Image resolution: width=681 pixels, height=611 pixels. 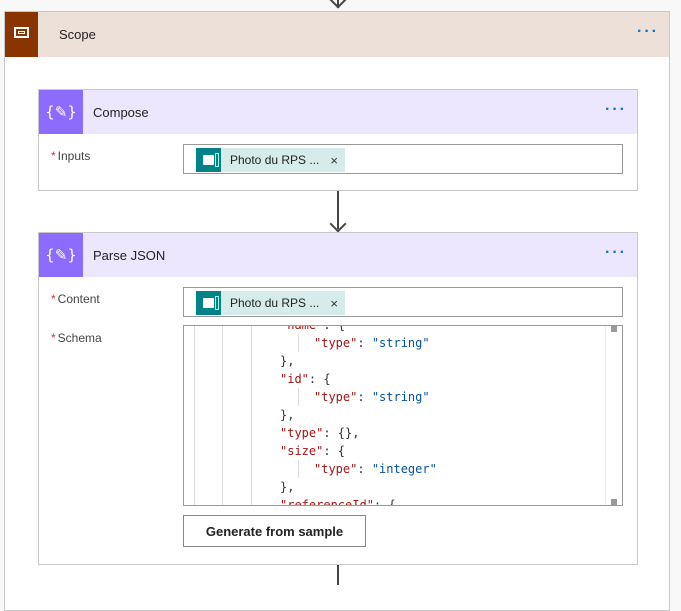 I want to click on code-token: : {},, so click(x=341, y=433).